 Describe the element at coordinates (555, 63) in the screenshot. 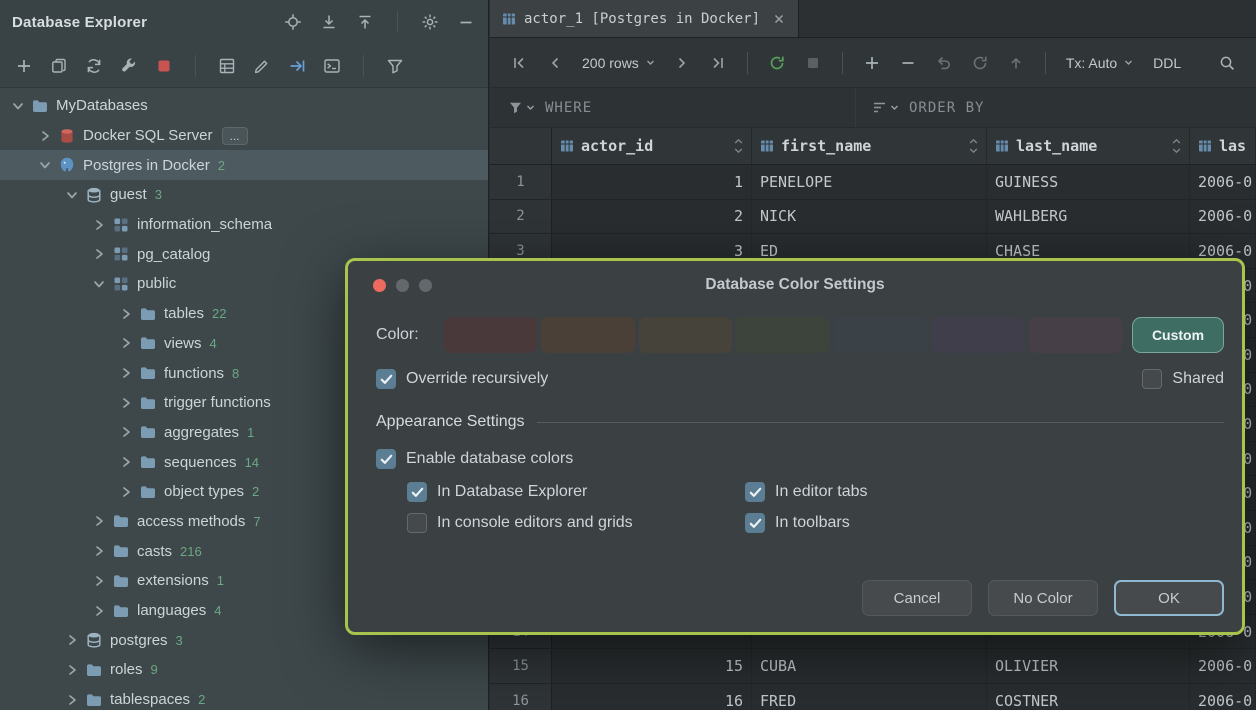

I see `prev-page-icon` at that location.